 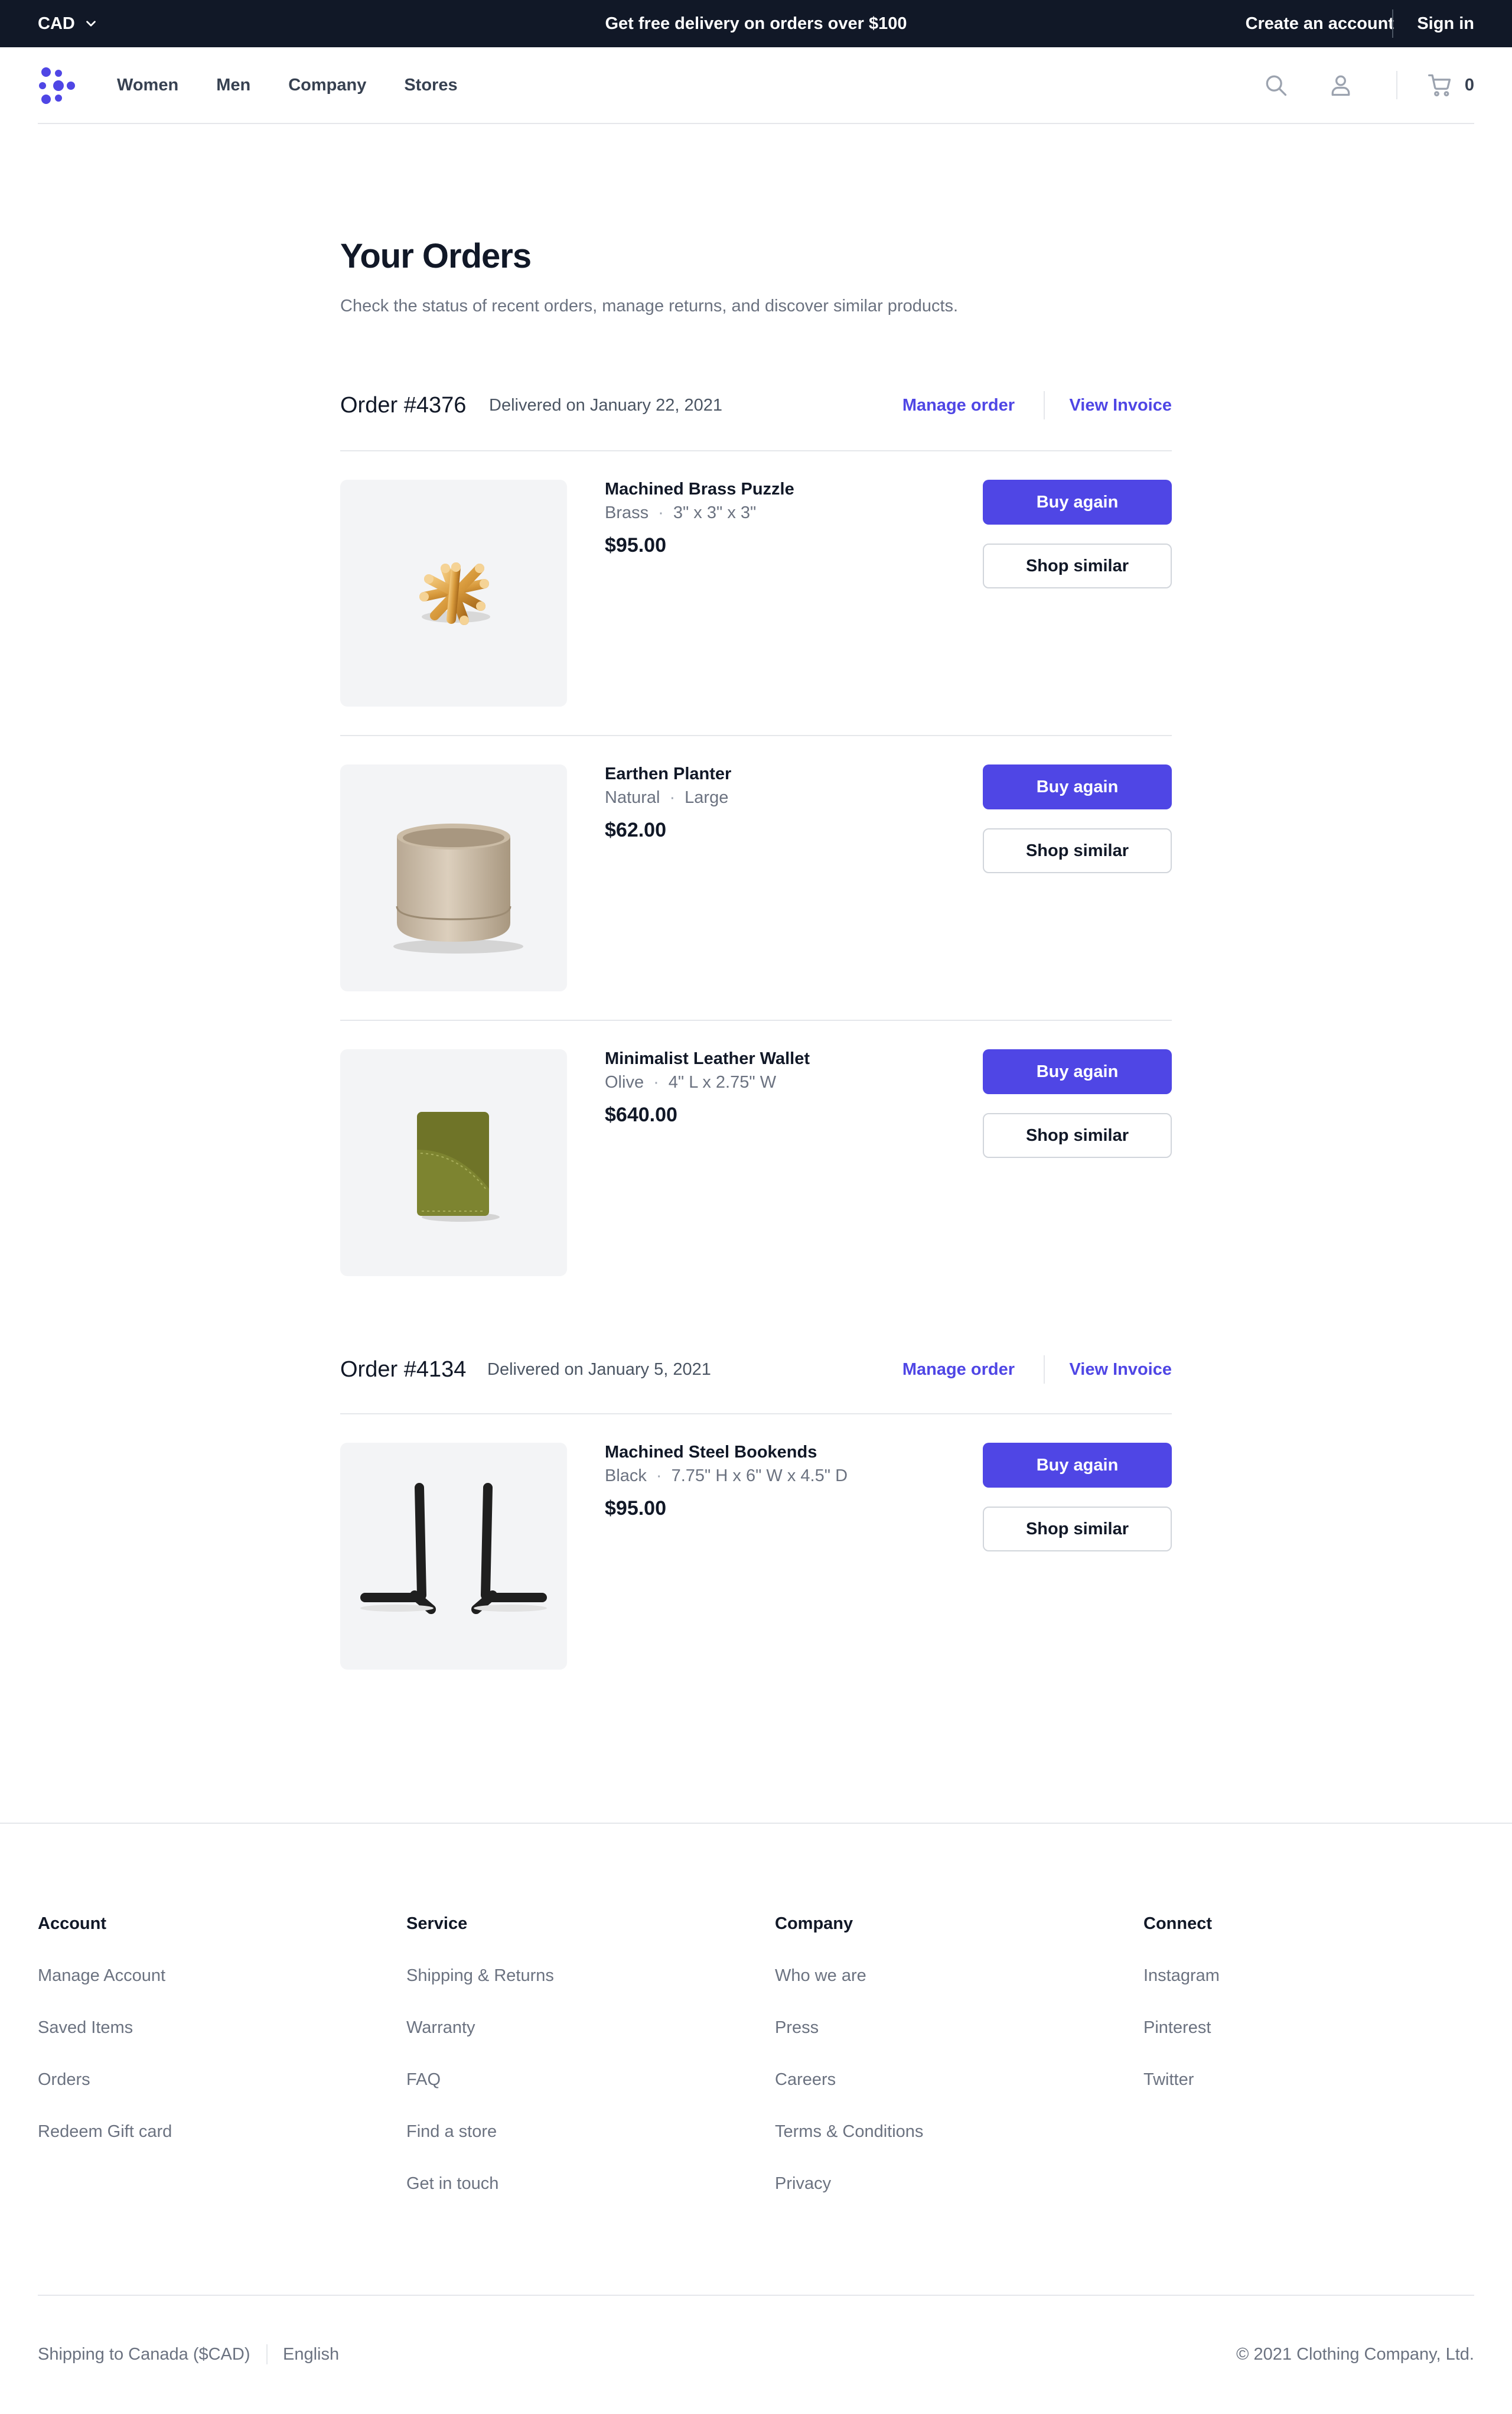 I want to click on footer-column-title: Connect, so click(x=1177, y=1923).